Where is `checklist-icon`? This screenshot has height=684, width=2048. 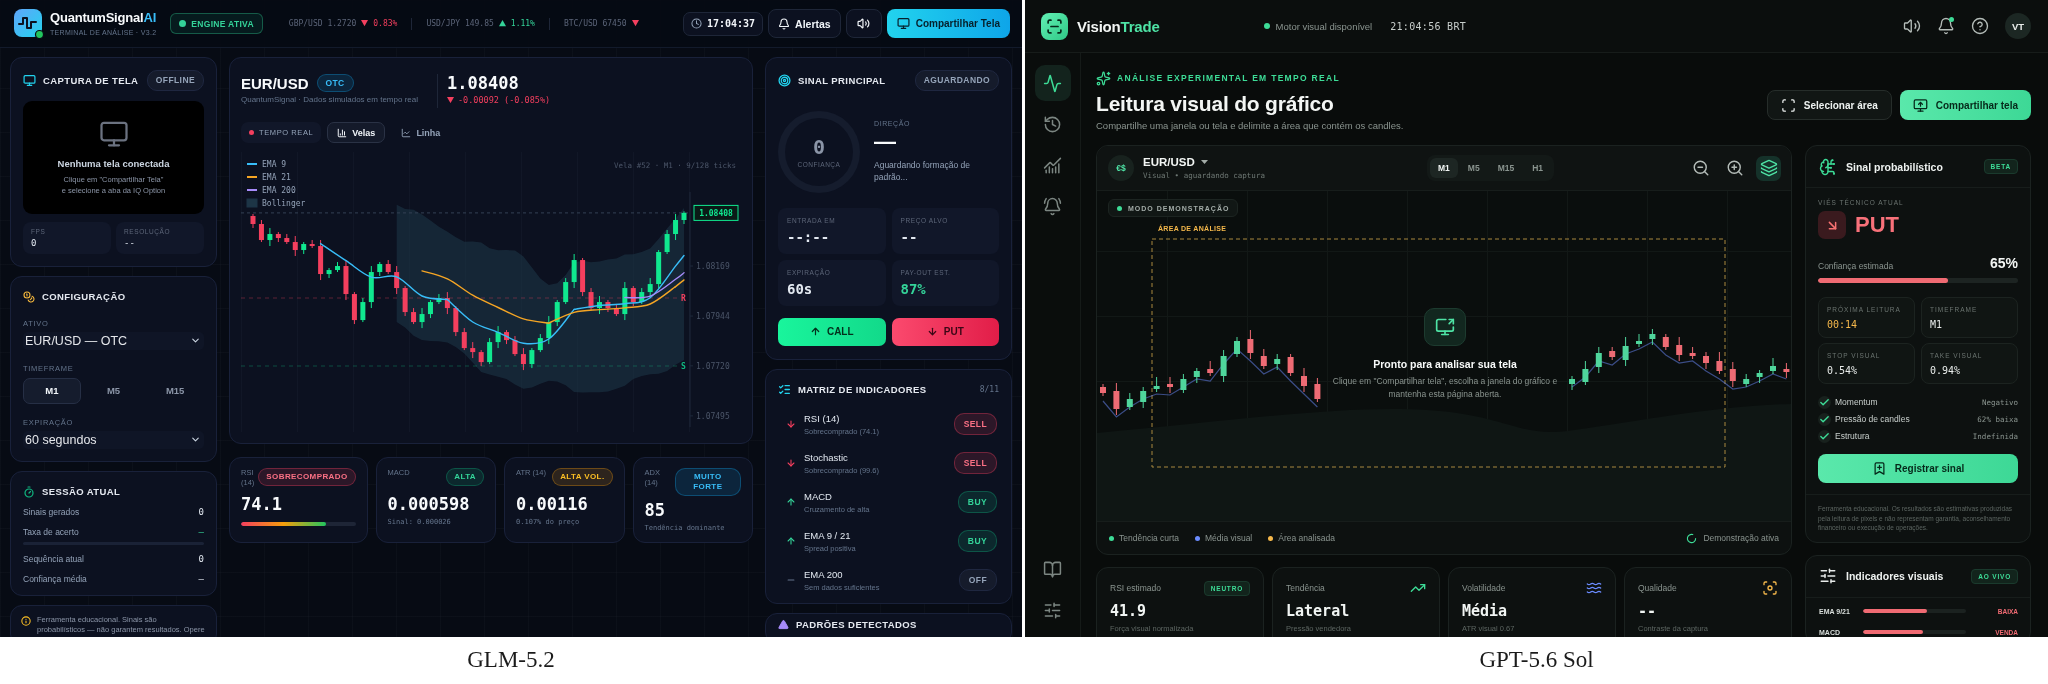 checklist-icon is located at coordinates (784, 390).